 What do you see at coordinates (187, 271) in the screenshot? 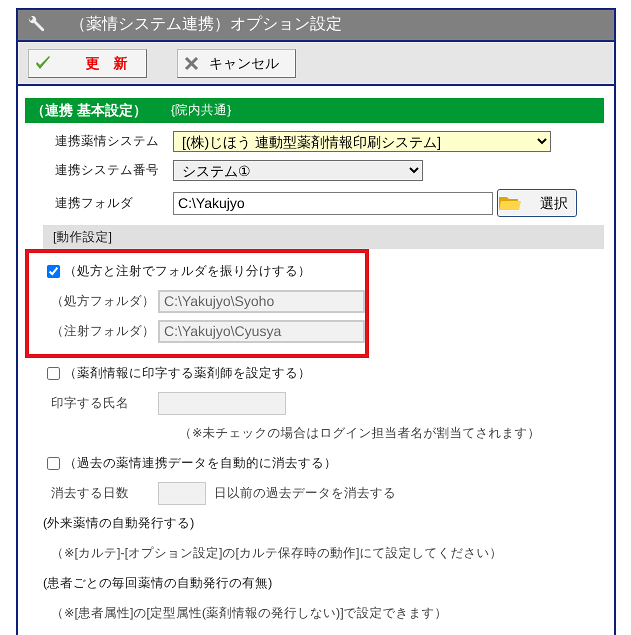
I see `checkbox-label: （処方と注射でフォルダを振り分けする）` at bounding box center [187, 271].